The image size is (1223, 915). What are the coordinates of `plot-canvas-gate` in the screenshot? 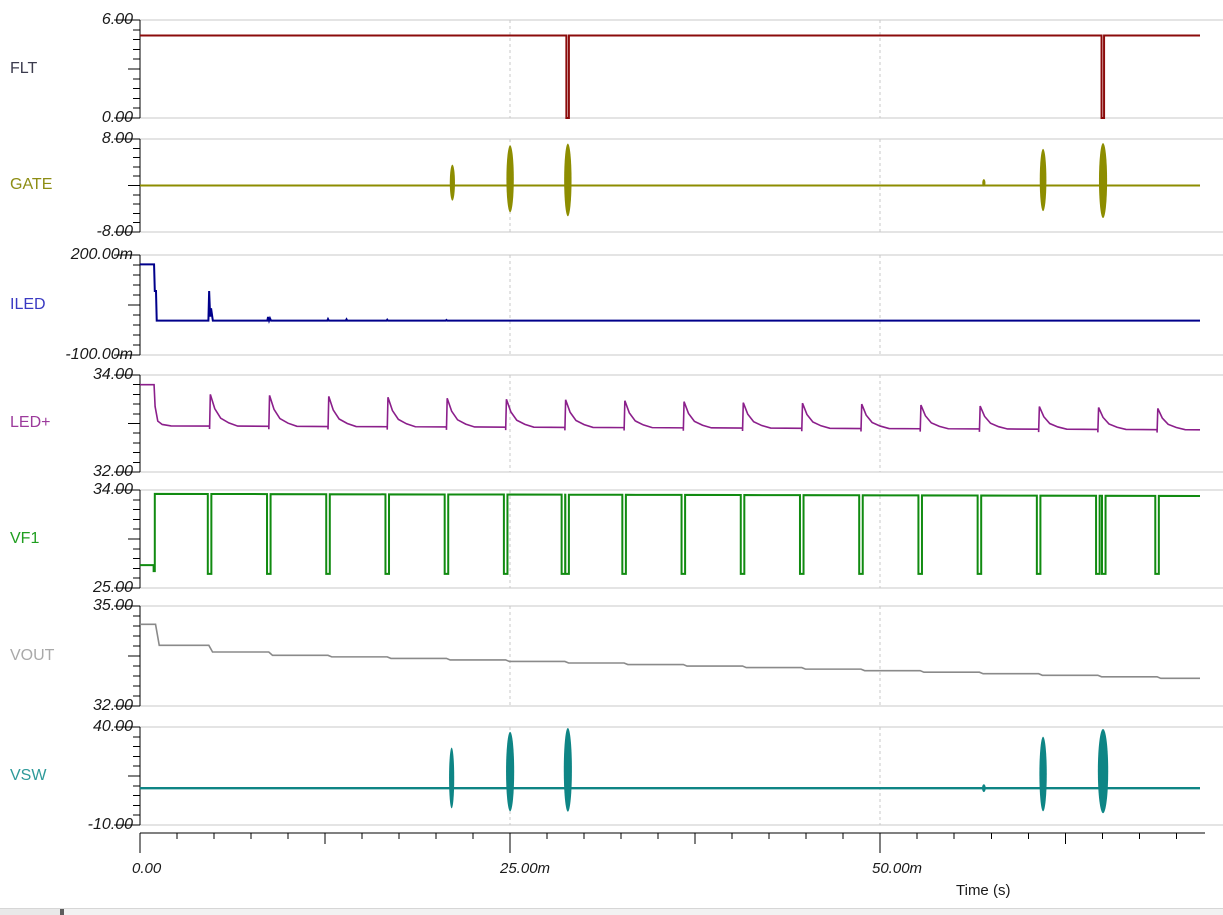 It's located at (611, 185).